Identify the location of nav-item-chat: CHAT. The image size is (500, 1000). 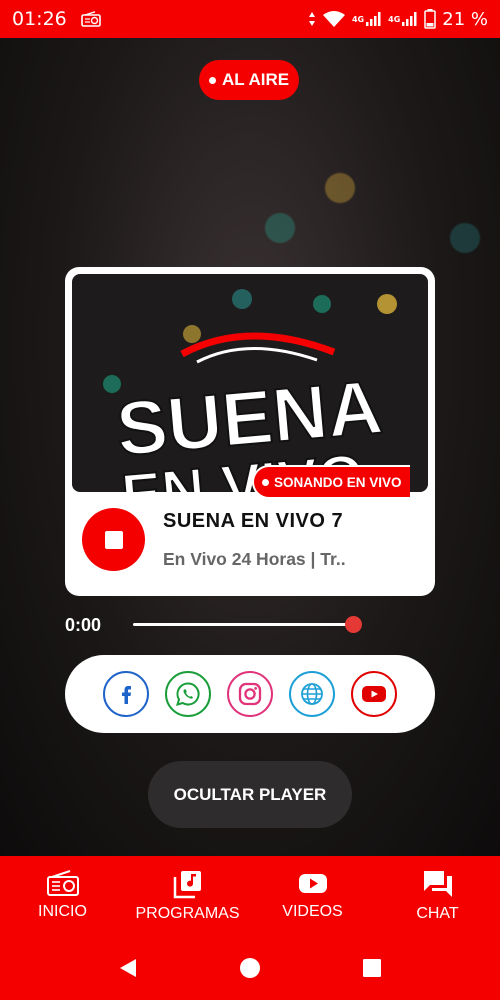
(437, 896).